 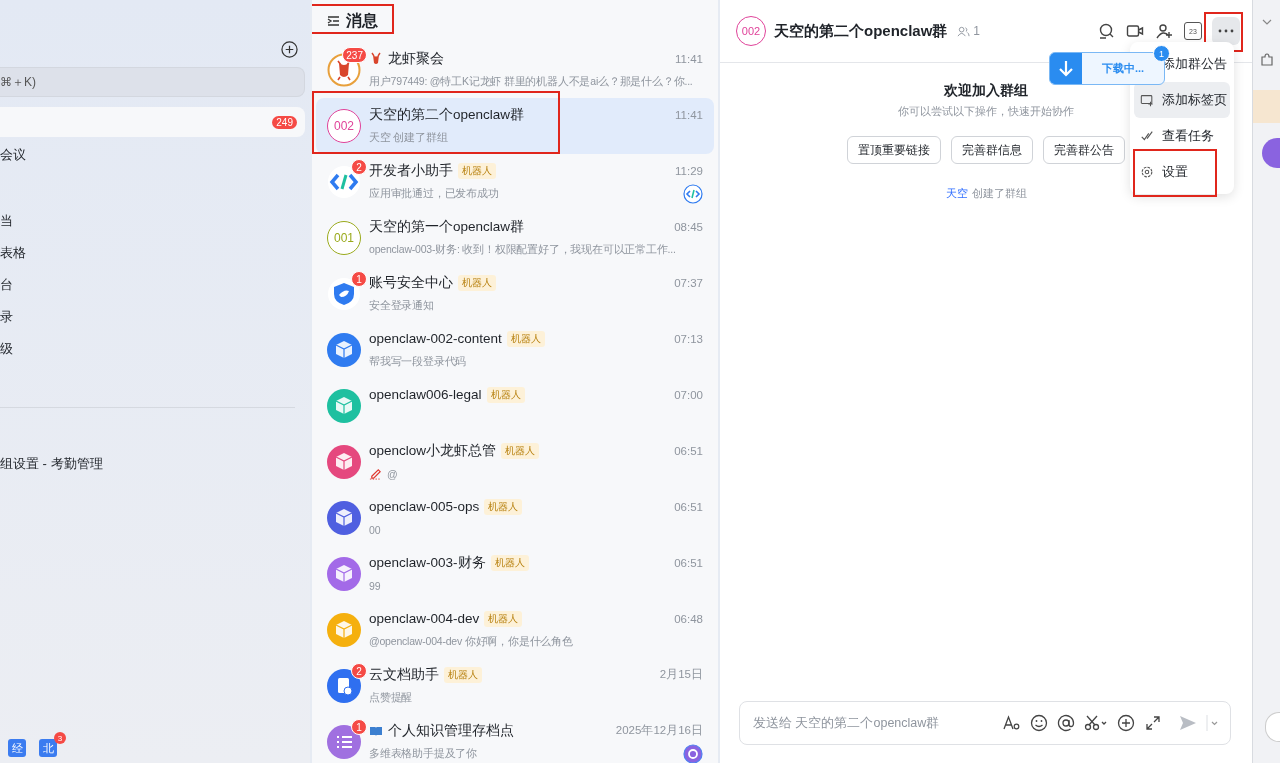 What do you see at coordinates (1153, 723) in the screenshot?
I see `expand-icon` at bounding box center [1153, 723].